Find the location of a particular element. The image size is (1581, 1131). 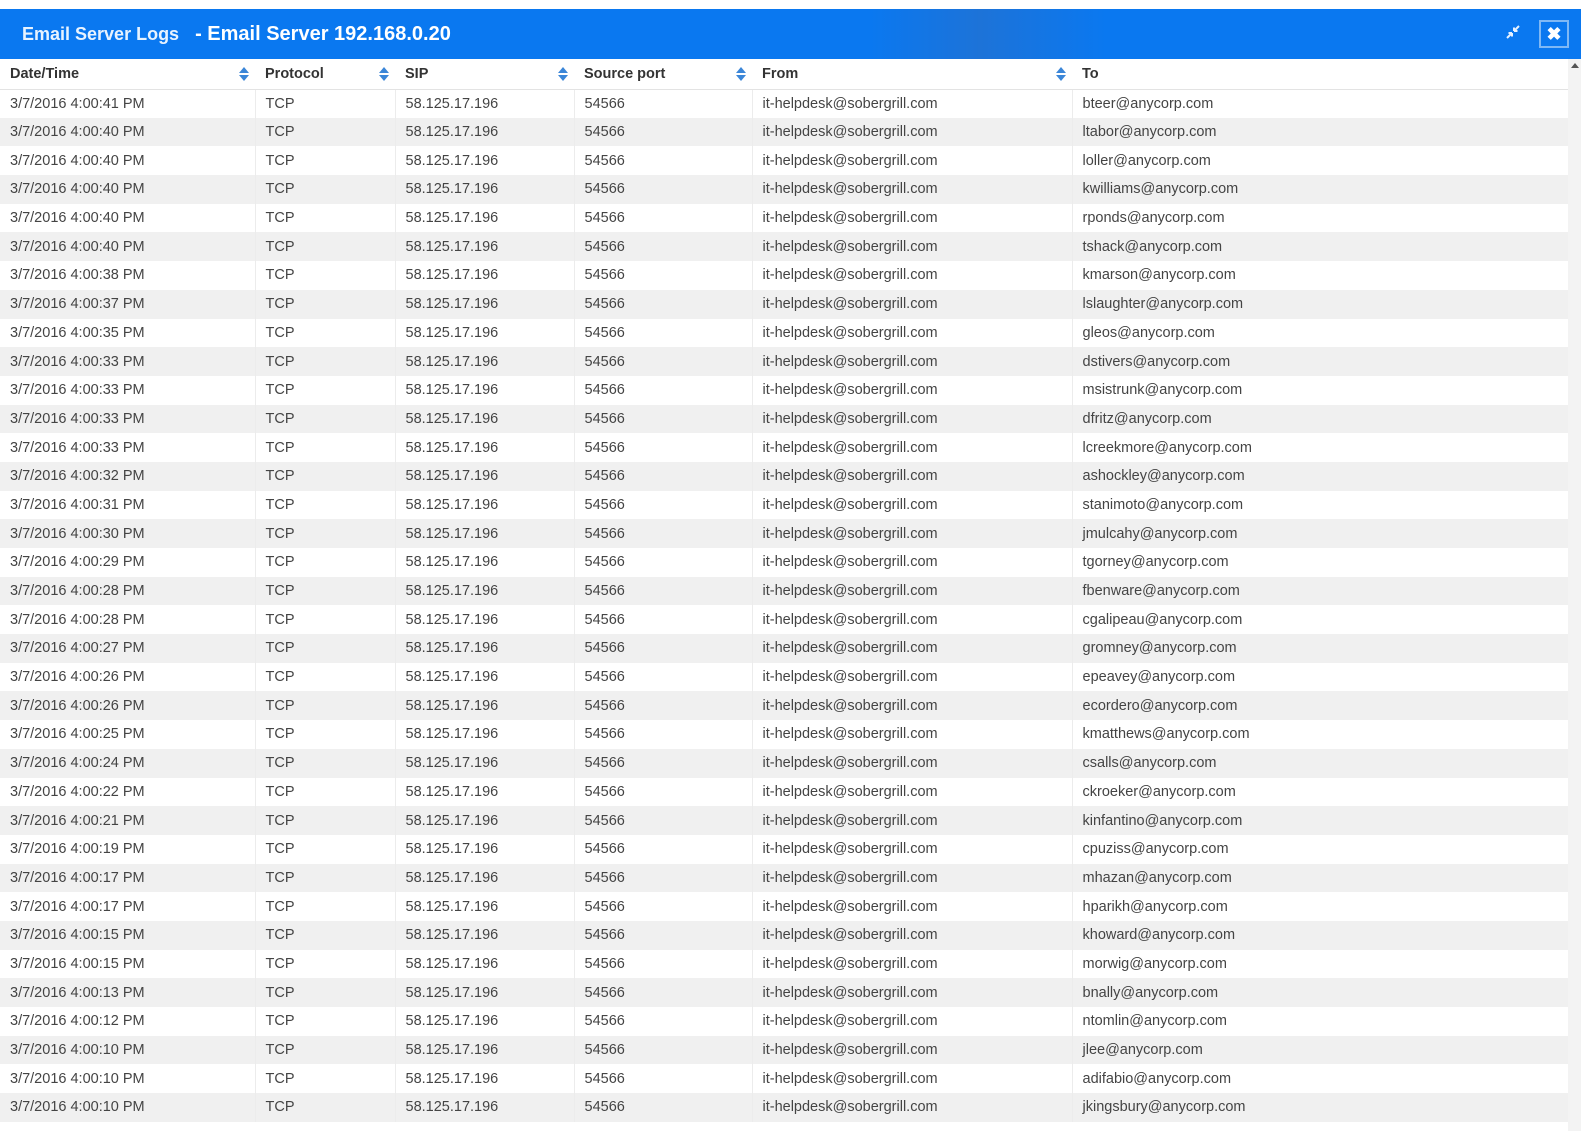

cell-datetime: 3/7/2016 4:00:28 PM is located at coordinates (127, 591).